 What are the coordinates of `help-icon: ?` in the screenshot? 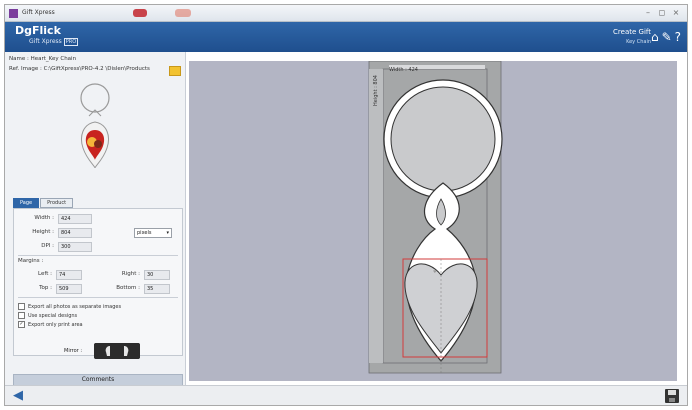 It's located at (678, 37).